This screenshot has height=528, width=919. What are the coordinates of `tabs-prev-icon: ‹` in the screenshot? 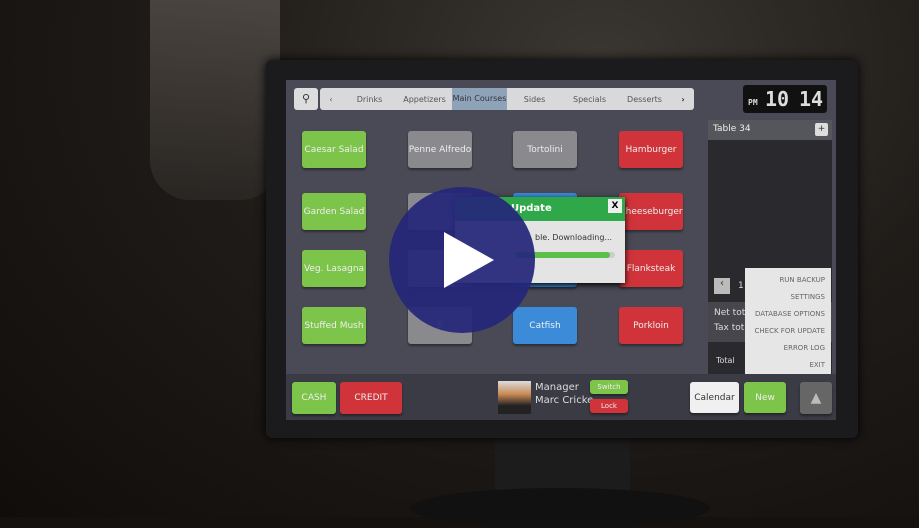 It's located at (331, 99).